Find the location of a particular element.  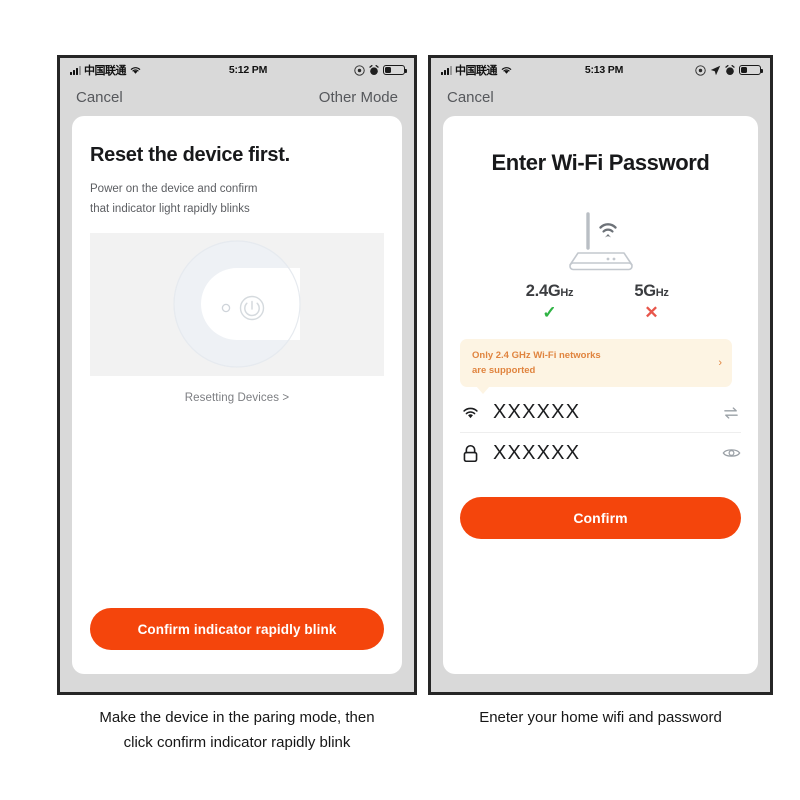

confirm-button: Confirm is located at coordinates (600, 518).